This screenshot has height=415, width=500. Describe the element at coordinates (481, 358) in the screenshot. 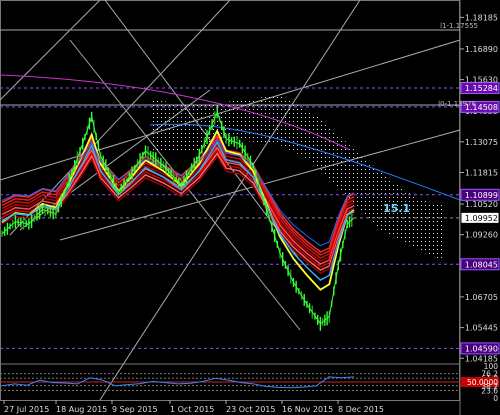

I see `price-tick-label: 1.04185` at that location.